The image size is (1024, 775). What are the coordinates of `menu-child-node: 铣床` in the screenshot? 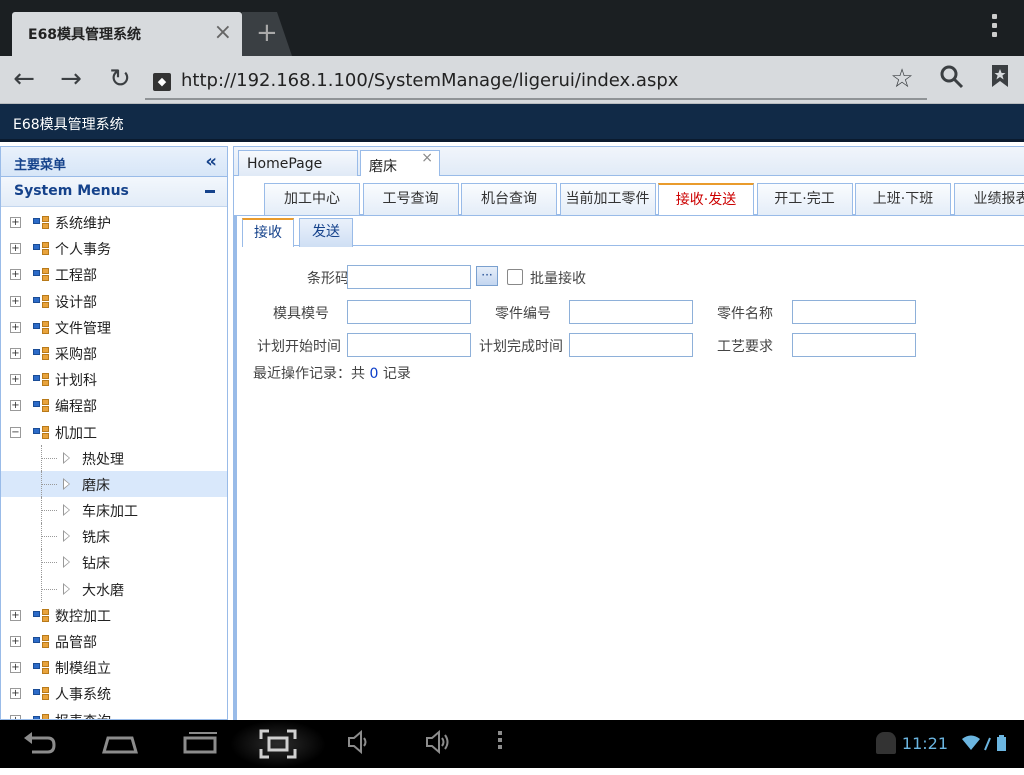 It's located at (114, 536).